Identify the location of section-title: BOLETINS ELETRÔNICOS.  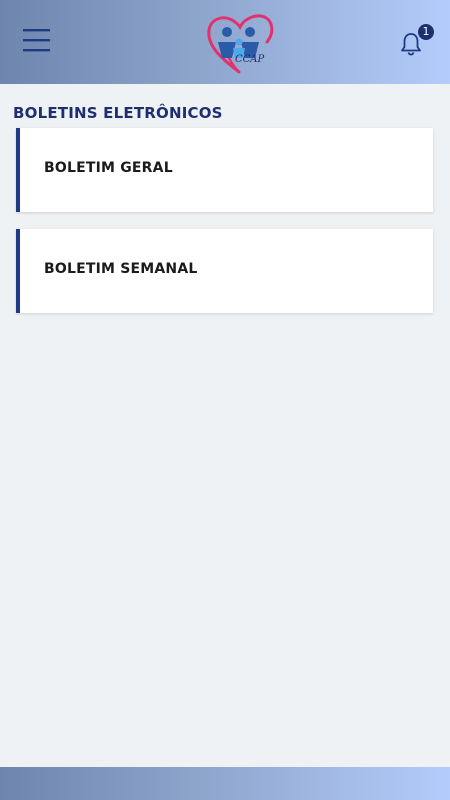
(118, 113).